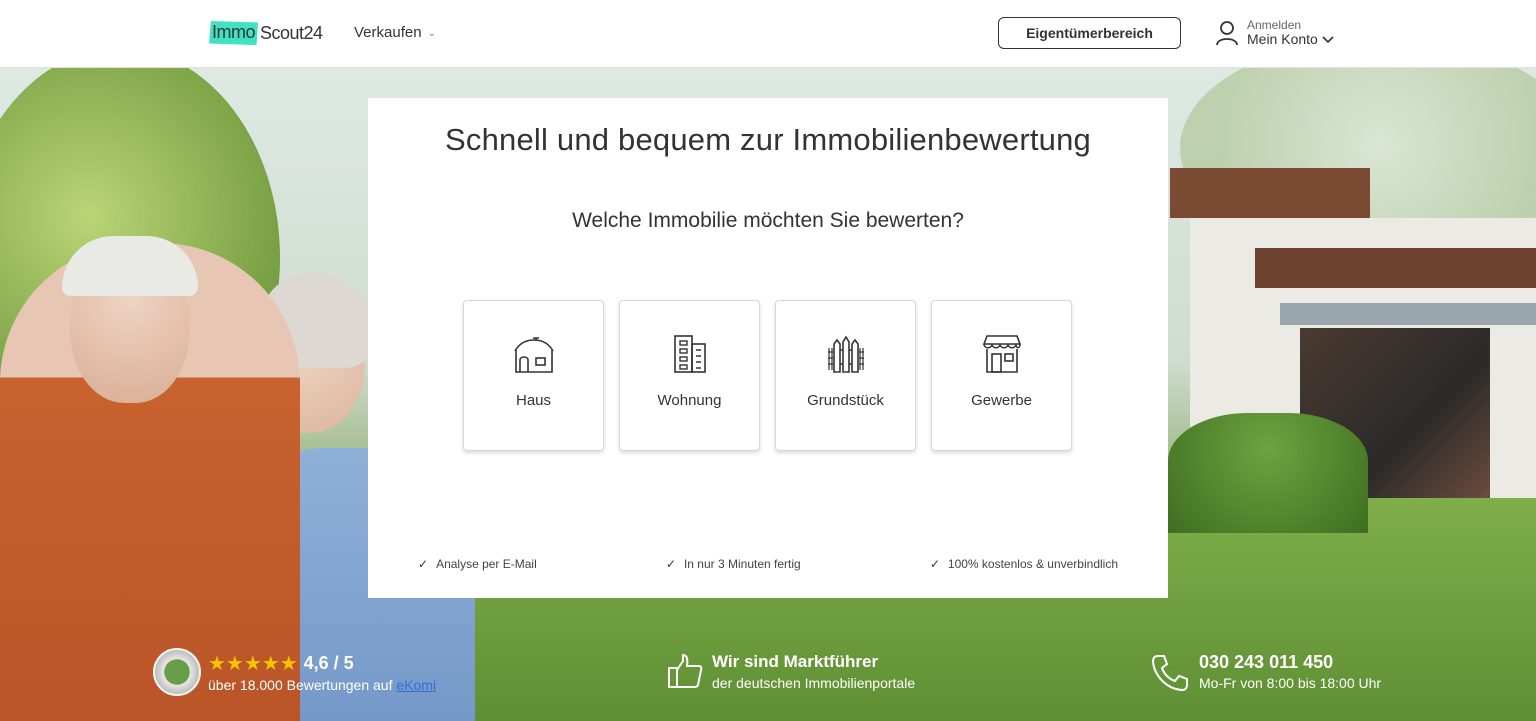  Describe the element at coordinates (685, 670) in the screenshot. I see `thumbs-up-icon` at that location.